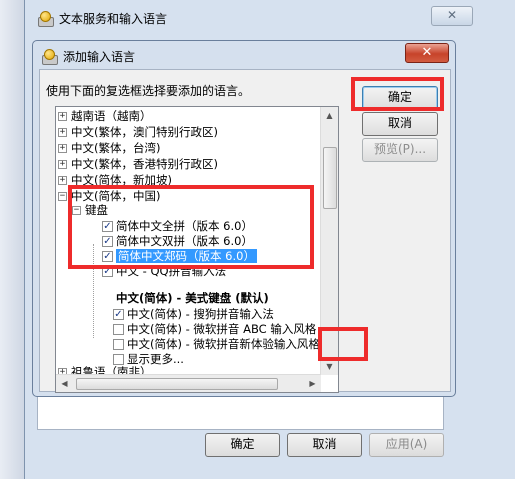 Image resolution: width=515 pixels, height=479 pixels. I want to click on scroll-up-arrow-icon: ▲, so click(329, 115).